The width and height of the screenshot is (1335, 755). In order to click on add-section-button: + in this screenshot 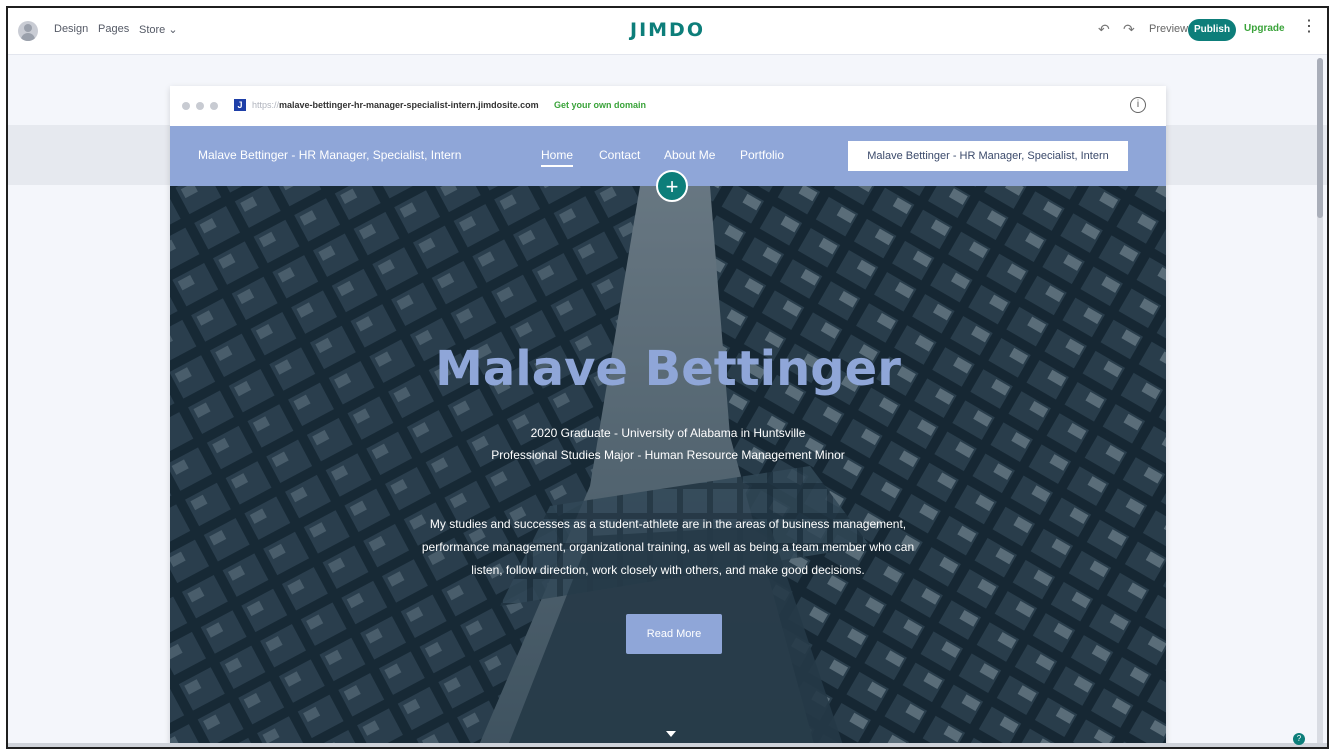, I will do `click(672, 186)`.